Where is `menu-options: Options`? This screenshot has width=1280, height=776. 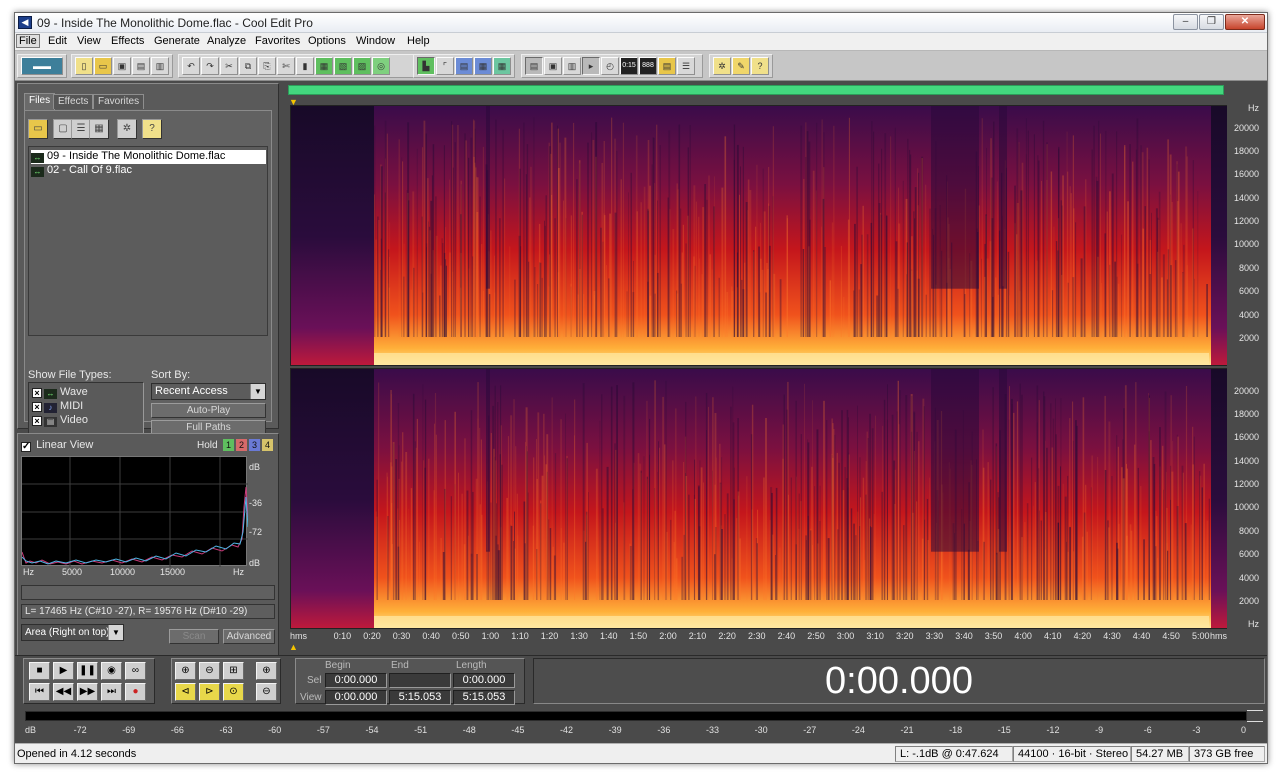
menu-options: Options is located at coordinates (327, 41).